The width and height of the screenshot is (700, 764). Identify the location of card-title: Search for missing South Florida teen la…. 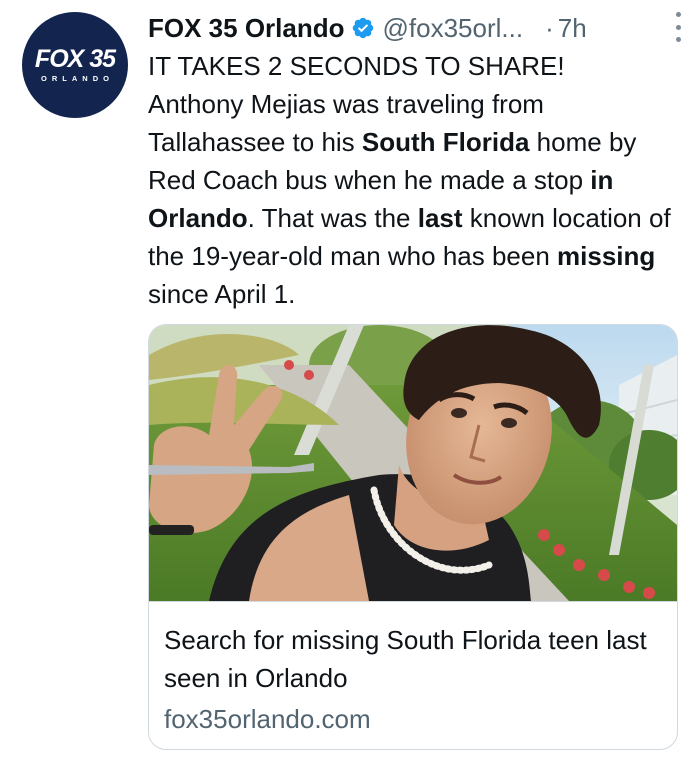
(414, 659).